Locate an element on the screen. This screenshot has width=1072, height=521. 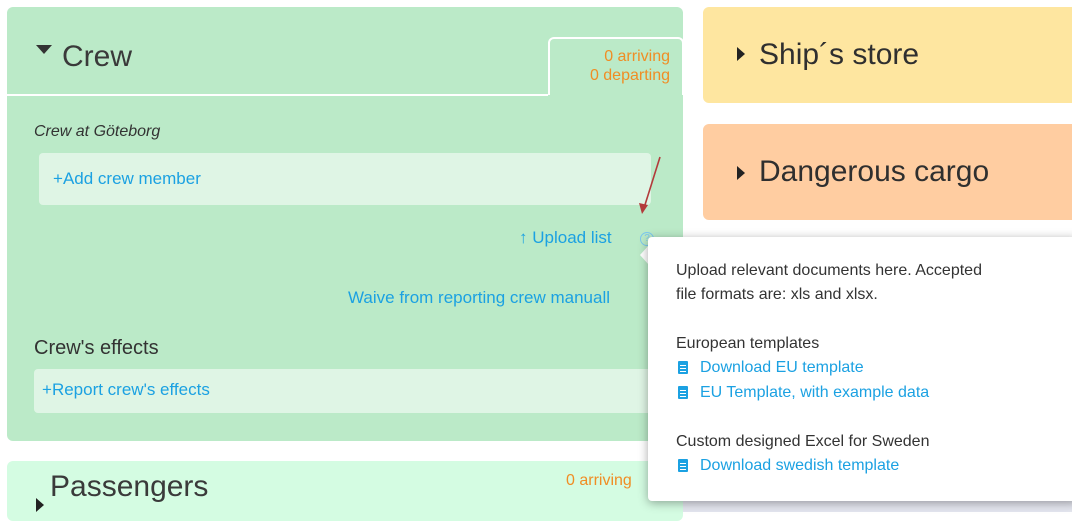
ship-store-panel: Ship´s store is located at coordinates (887, 55).